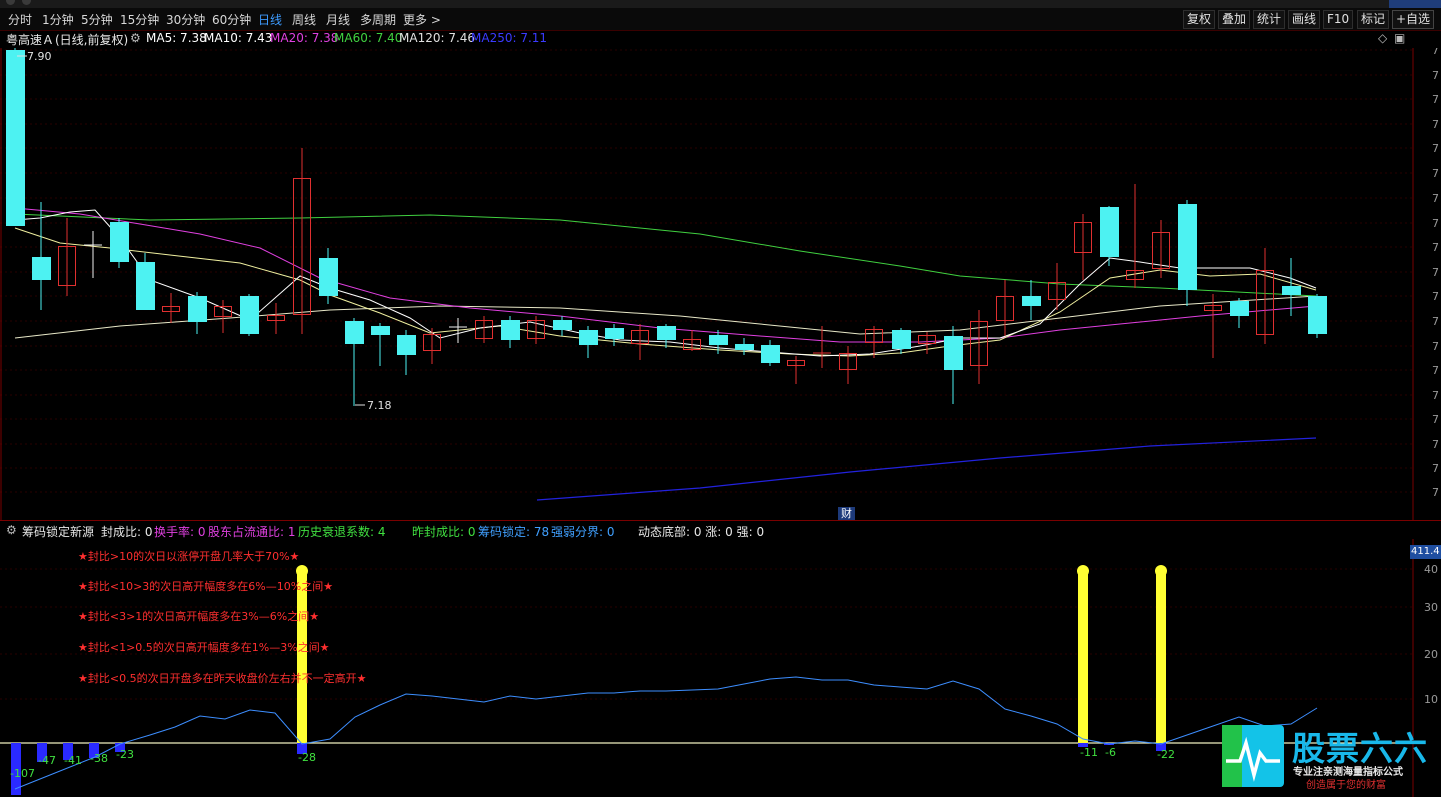  I want to click on svg-text: -41, so click(73, 760).